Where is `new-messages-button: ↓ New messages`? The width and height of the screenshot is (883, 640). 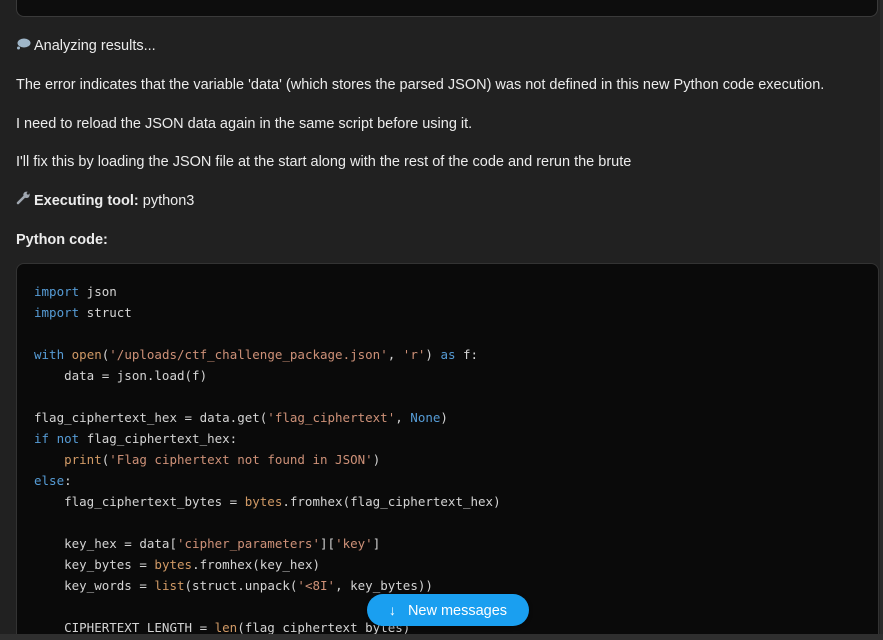 new-messages-button: ↓ New messages is located at coordinates (448, 610).